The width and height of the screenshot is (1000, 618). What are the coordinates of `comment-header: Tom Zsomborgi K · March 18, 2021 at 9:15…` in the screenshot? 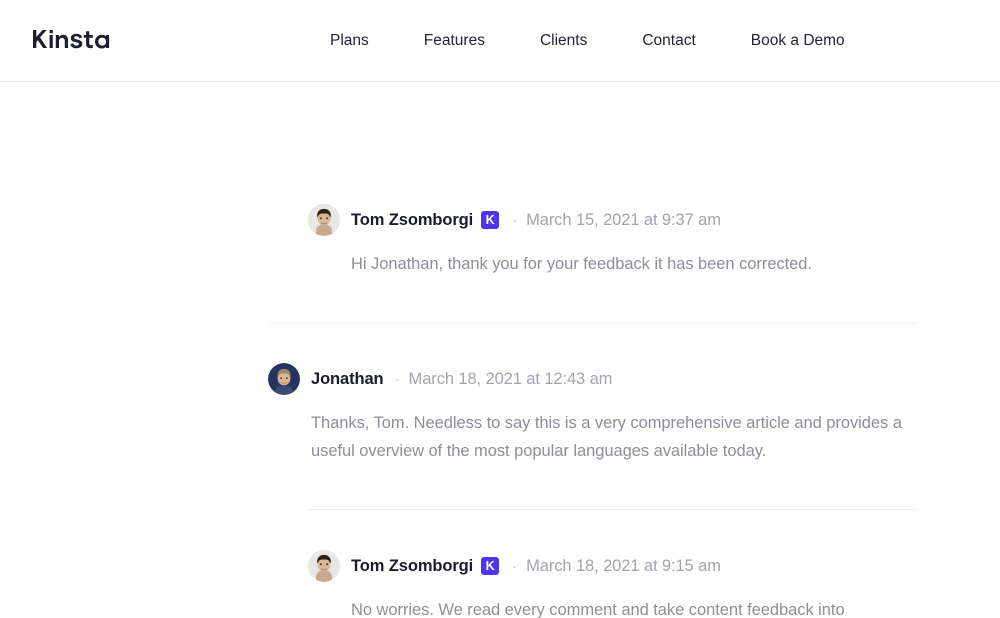 It's located at (618, 566).